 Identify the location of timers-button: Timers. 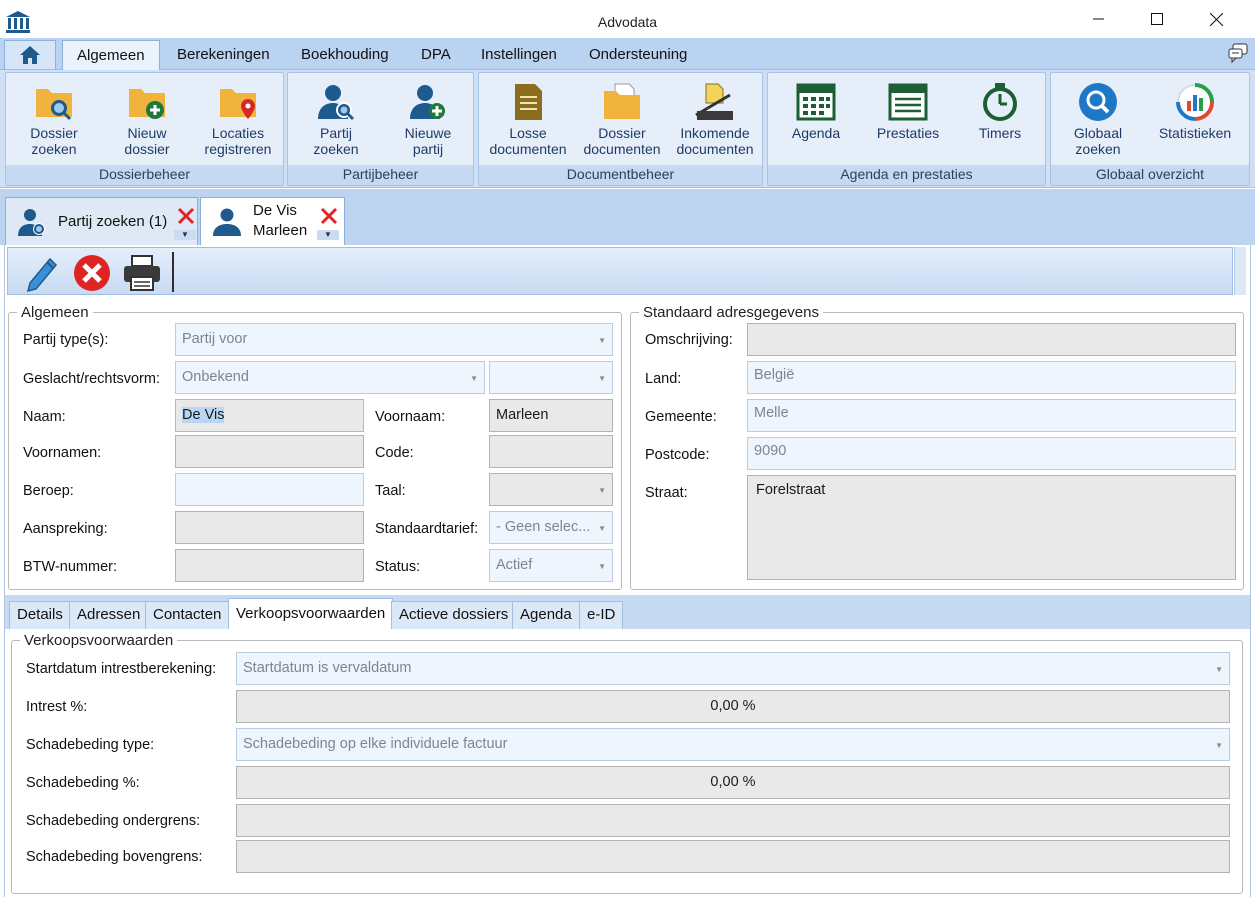
(1000, 121).